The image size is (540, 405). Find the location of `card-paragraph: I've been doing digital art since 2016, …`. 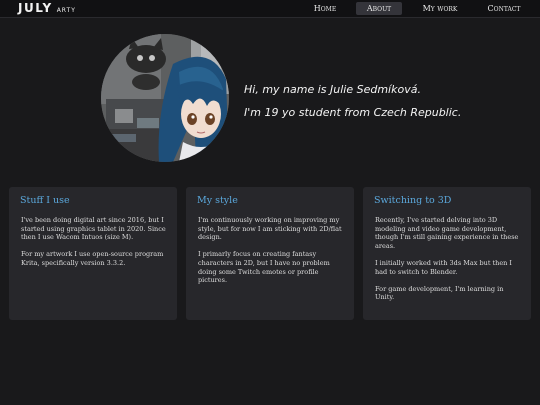

card-paragraph: I've been doing digital art since 2016, … is located at coordinates (93, 229).